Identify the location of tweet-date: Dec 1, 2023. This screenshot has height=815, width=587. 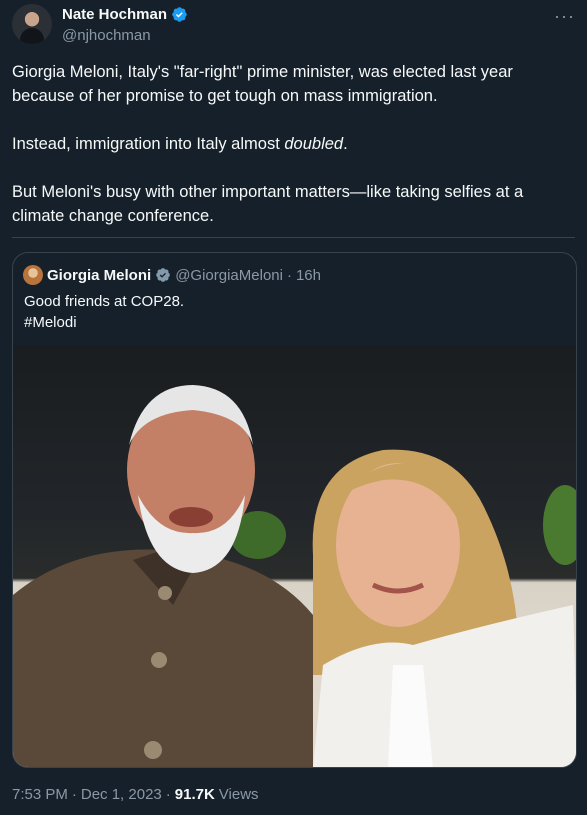
(121, 794).